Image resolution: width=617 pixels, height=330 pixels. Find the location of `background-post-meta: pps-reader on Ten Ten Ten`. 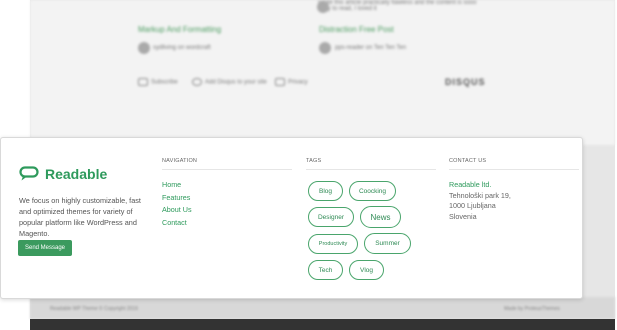

background-post-meta: pps-reader on Ten Ten Ten is located at coordinates (371, 48).